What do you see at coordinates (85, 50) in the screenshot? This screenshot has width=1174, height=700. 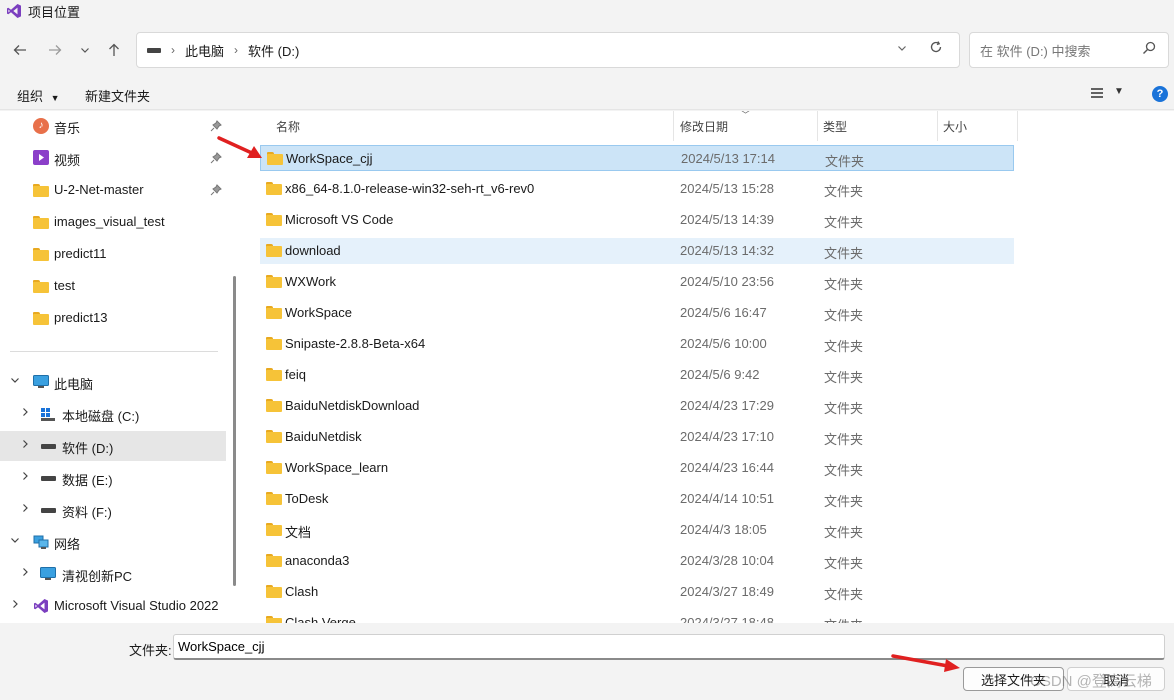 I see `recent-locations-button` at bounding box center [85, 50].